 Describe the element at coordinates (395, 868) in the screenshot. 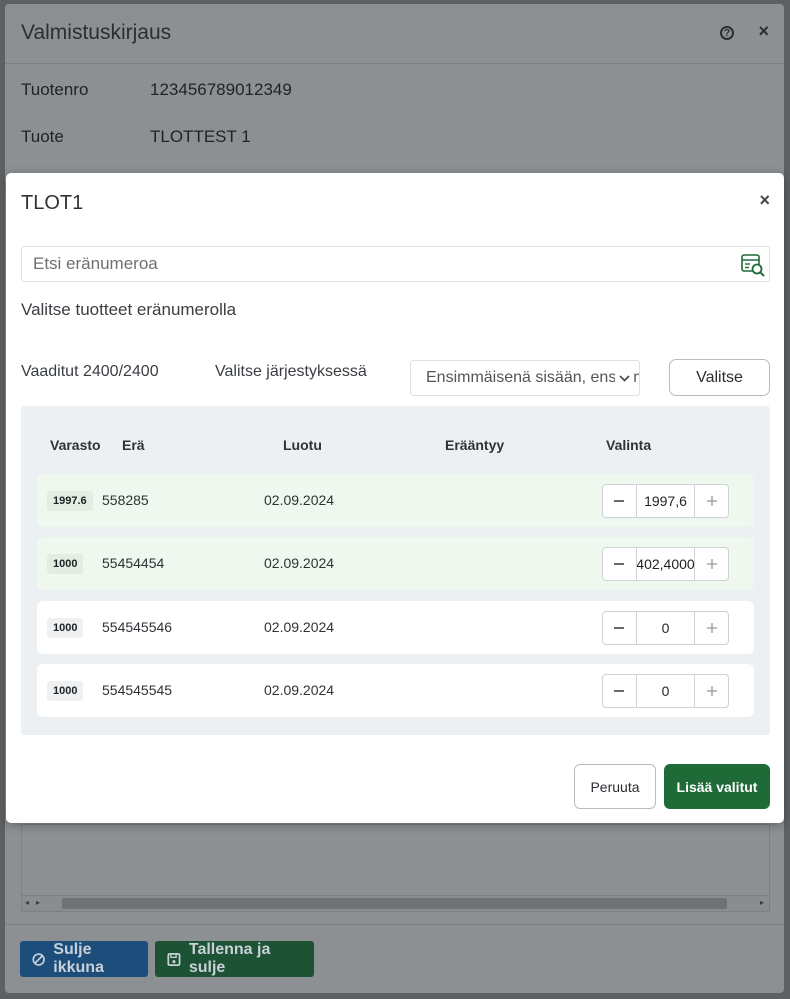

I see `background-grid: ◂ ▸ ▸` at that location.